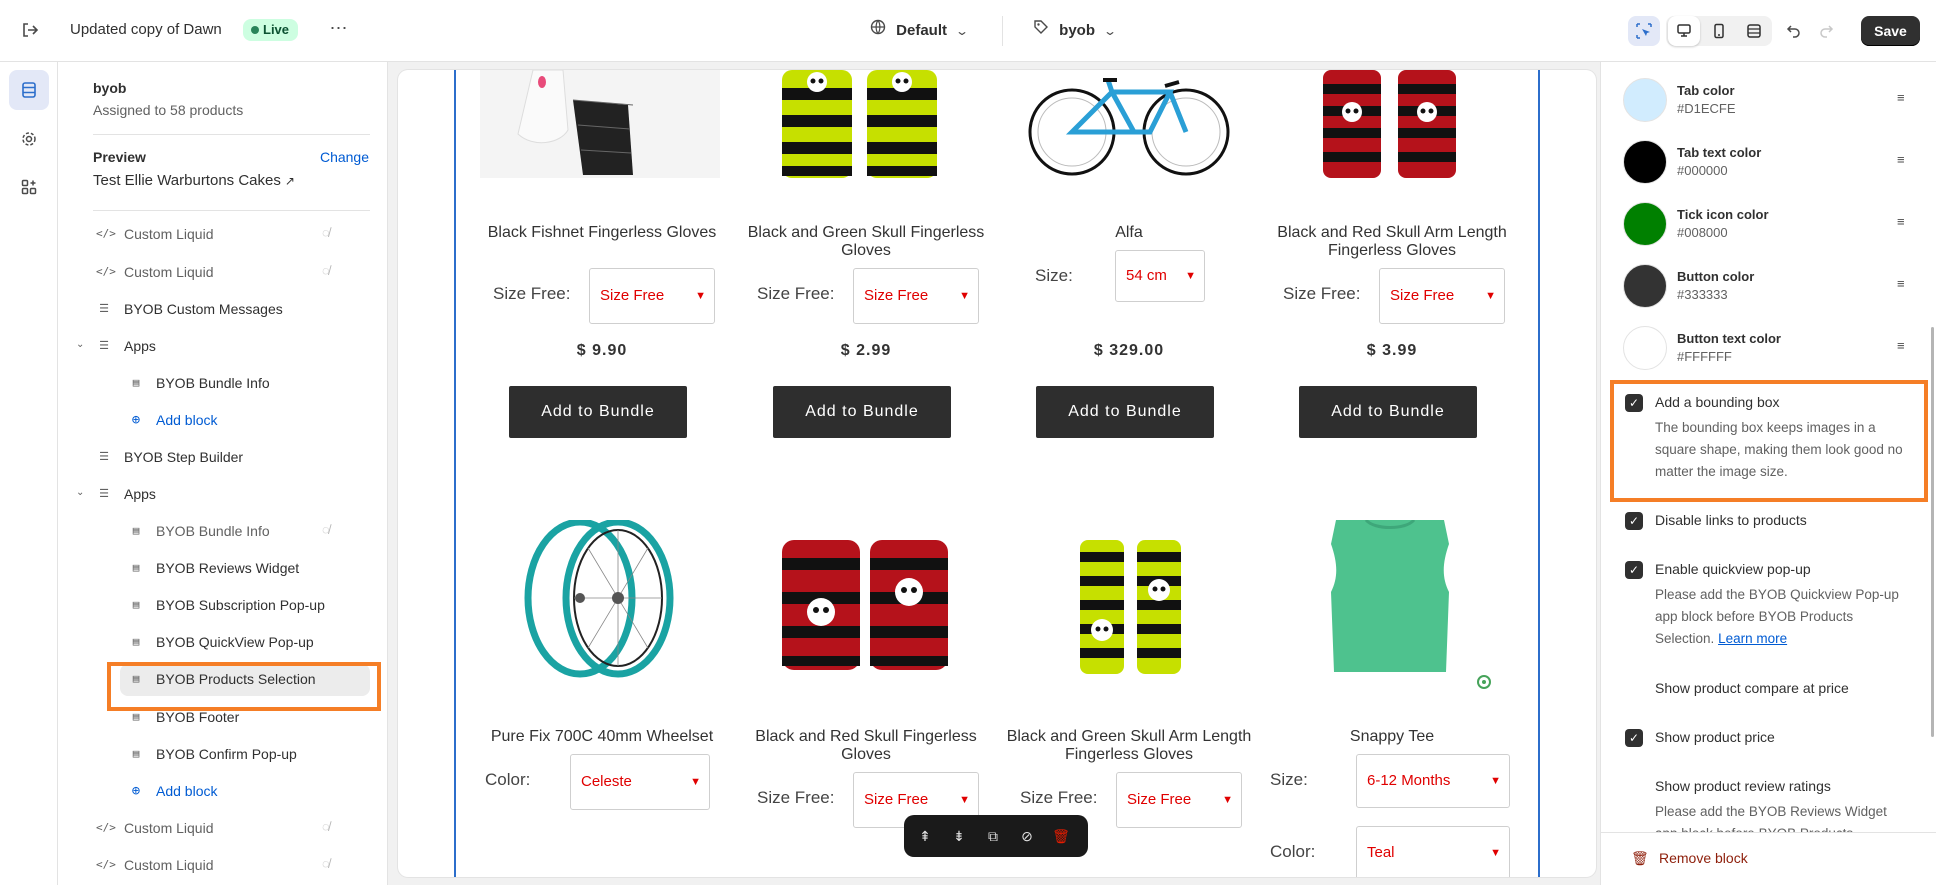  I want to click on section-byob-custom-messages: ☰ BYOB Custom Messages, so click(222, 309).